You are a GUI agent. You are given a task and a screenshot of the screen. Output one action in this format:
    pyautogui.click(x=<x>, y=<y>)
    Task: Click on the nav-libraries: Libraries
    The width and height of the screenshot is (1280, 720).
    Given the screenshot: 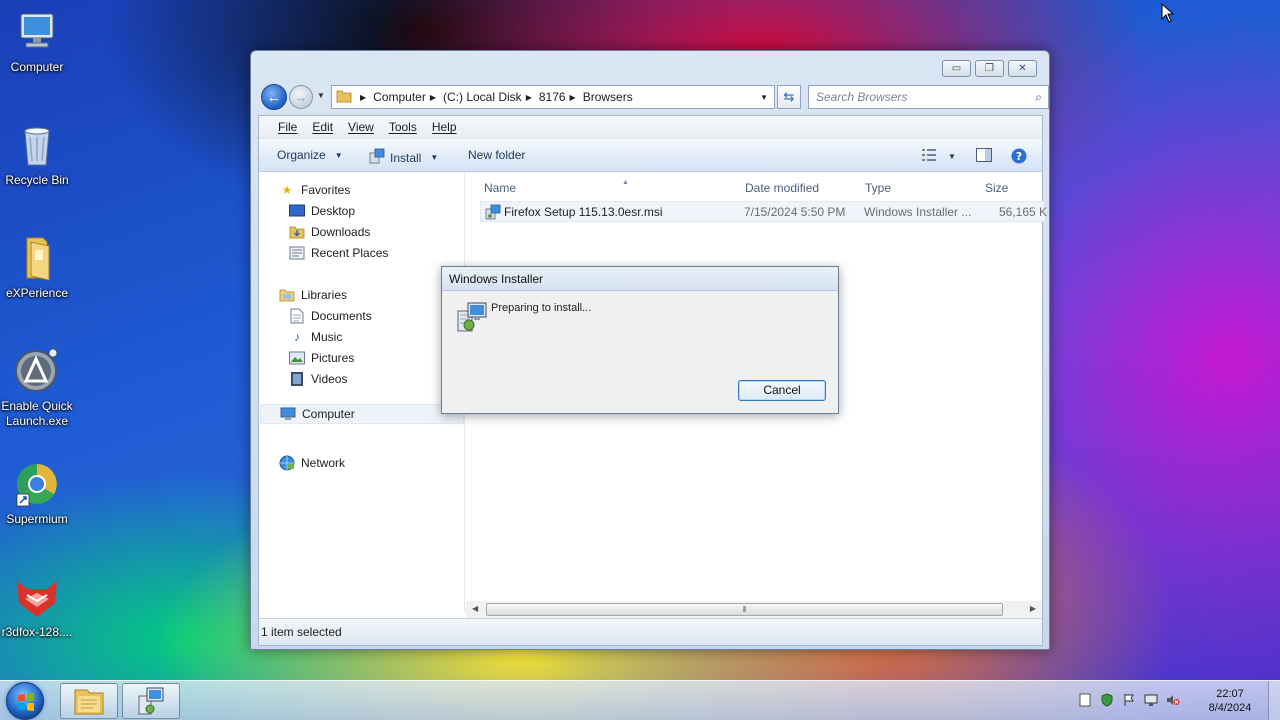 What is the action you would take?
    pyautogui.click(x=313, y=295)
    